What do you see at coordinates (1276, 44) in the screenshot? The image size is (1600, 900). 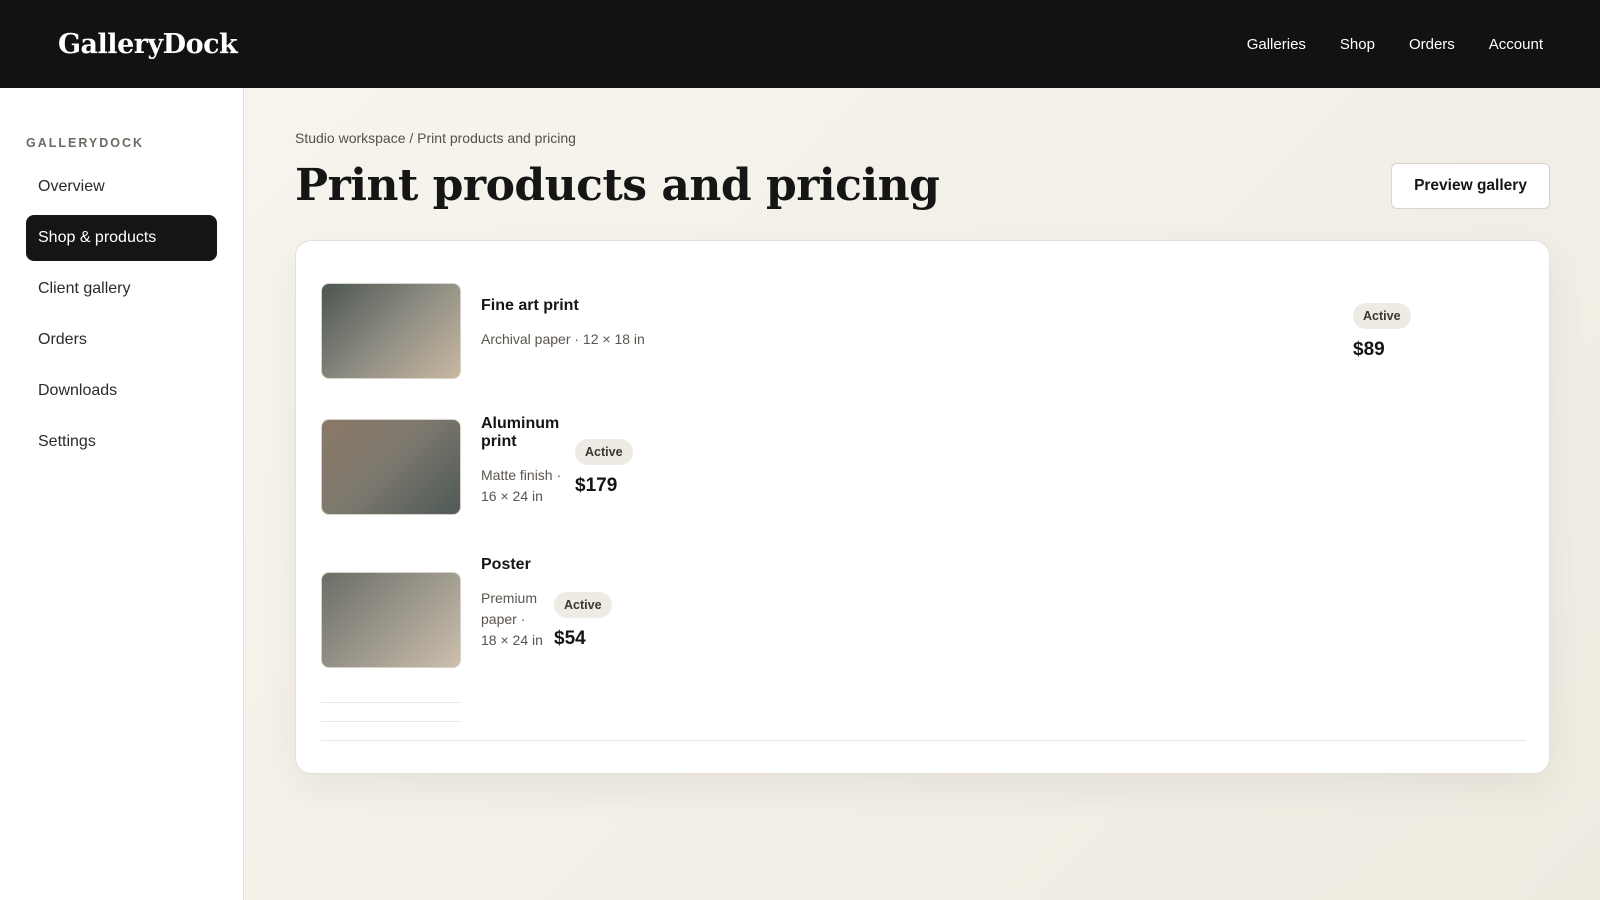 I see `top-nav-galleries: Galleries` at bounding box center [1276, 44].